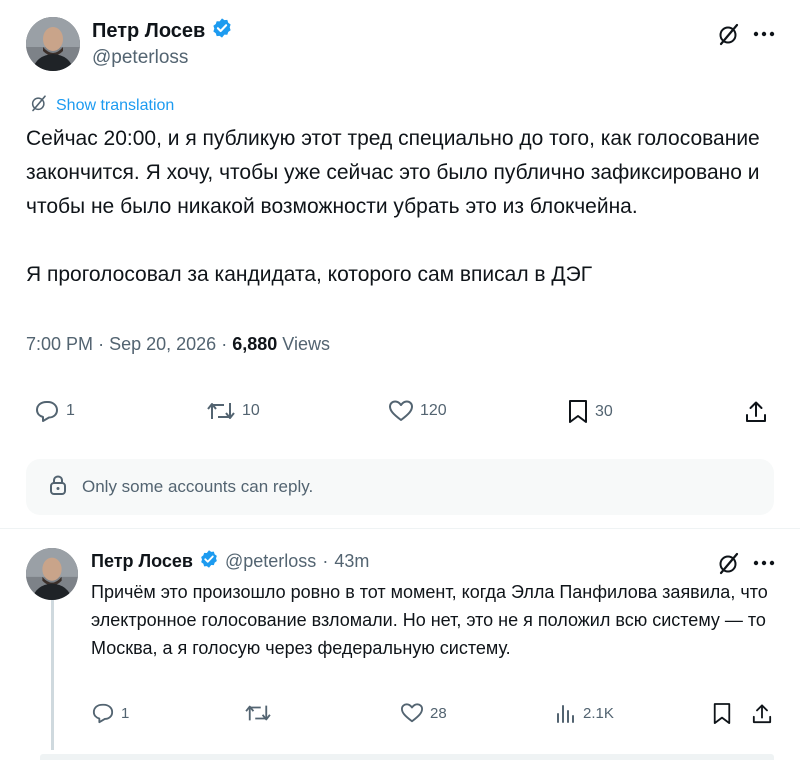 This screenshot has height=760, width=800. Describe the element at coordinates (142, 561) in the screenshot. I see `reply-author-name: Петр Лосев` at that location.